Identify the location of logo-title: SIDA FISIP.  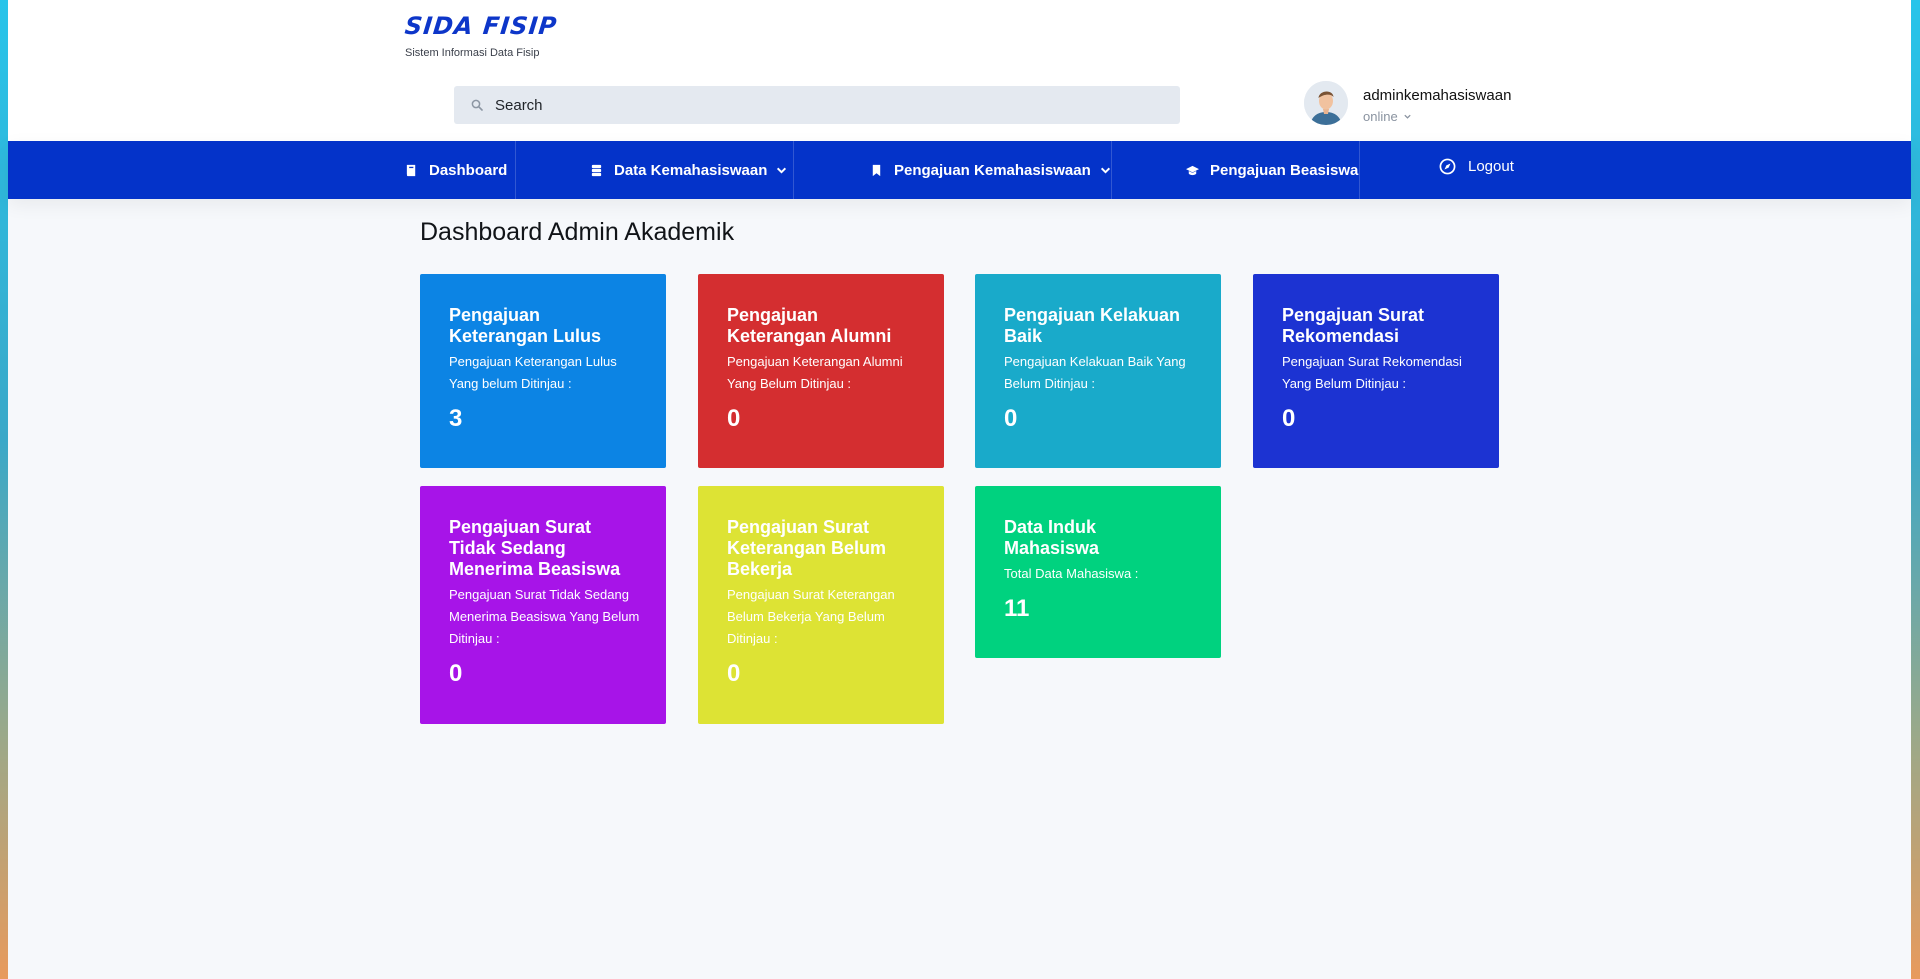
(481, 26).